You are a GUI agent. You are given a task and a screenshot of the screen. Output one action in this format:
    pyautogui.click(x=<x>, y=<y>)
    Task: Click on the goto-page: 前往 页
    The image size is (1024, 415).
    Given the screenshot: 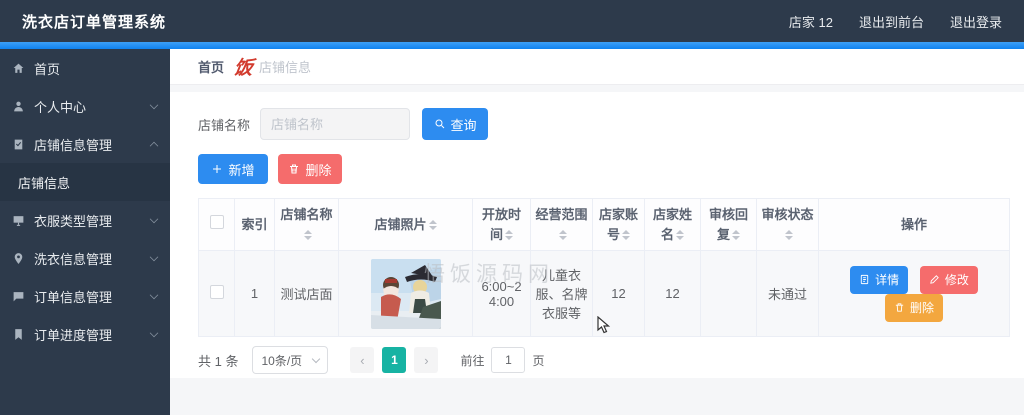 What is the action you would take?
    pyautogui.click(x=502, y=360)
    